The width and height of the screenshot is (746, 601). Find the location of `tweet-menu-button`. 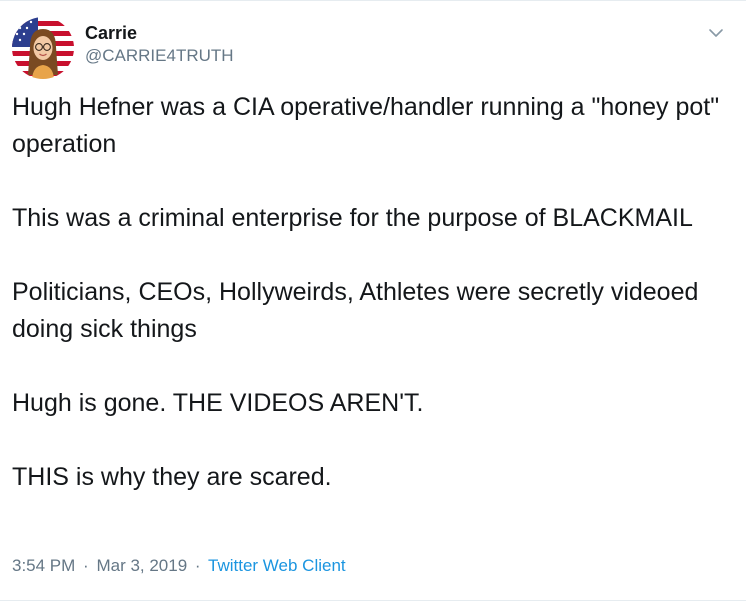

tweet-menu-button is located at coordinates (716, 33).